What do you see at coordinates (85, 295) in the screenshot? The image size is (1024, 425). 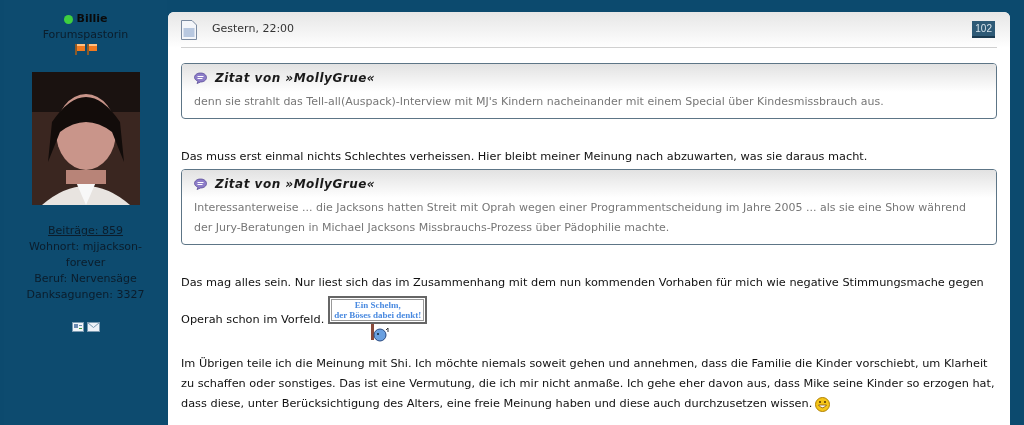 I see `profile-detail: Danksagungen: 3327` at bounding box center [85, 295].